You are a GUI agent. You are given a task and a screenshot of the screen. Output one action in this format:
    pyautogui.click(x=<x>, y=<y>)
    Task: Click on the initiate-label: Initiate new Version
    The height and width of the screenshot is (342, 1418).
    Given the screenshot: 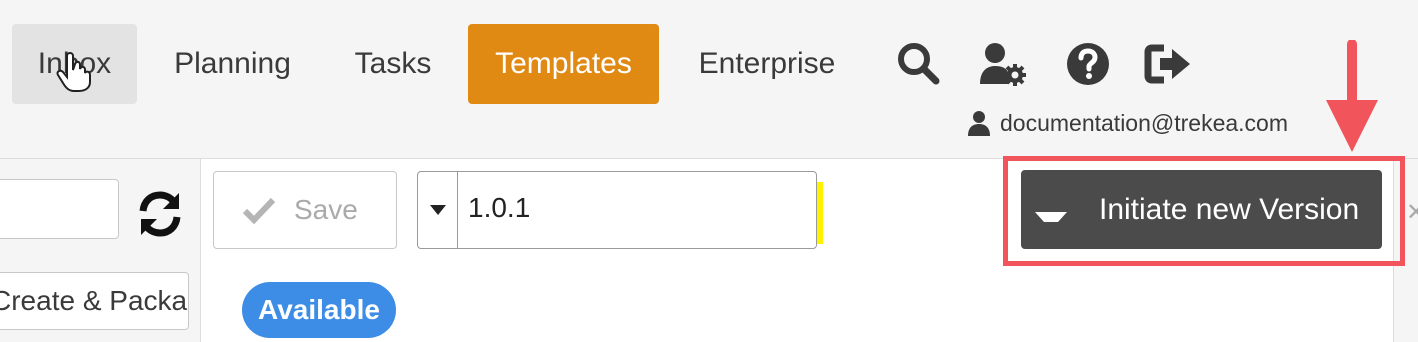 What is the action you would take?
    pyautogui.click(x=1229, y=209)
    